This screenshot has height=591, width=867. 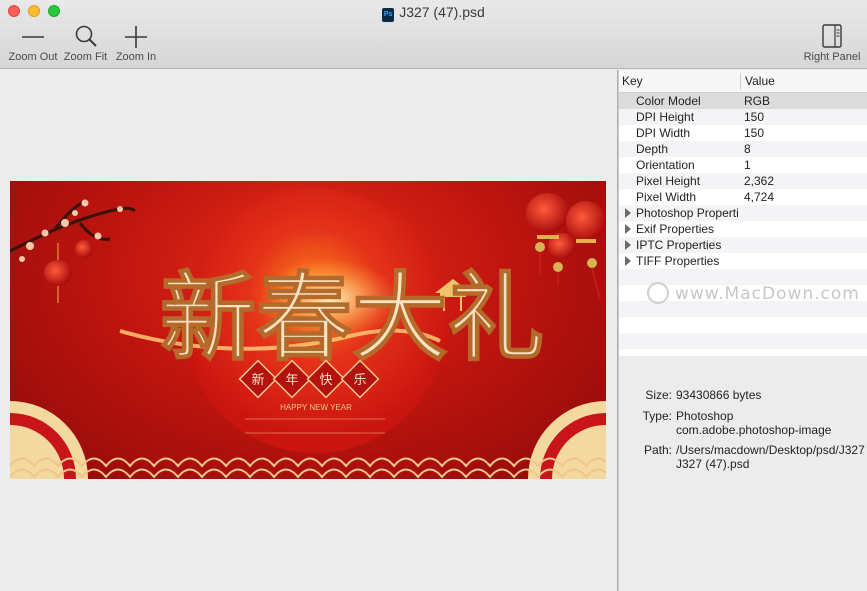 I want to click on table-row-dpi-height: DPI Height 150, so click(x=743, y=117).